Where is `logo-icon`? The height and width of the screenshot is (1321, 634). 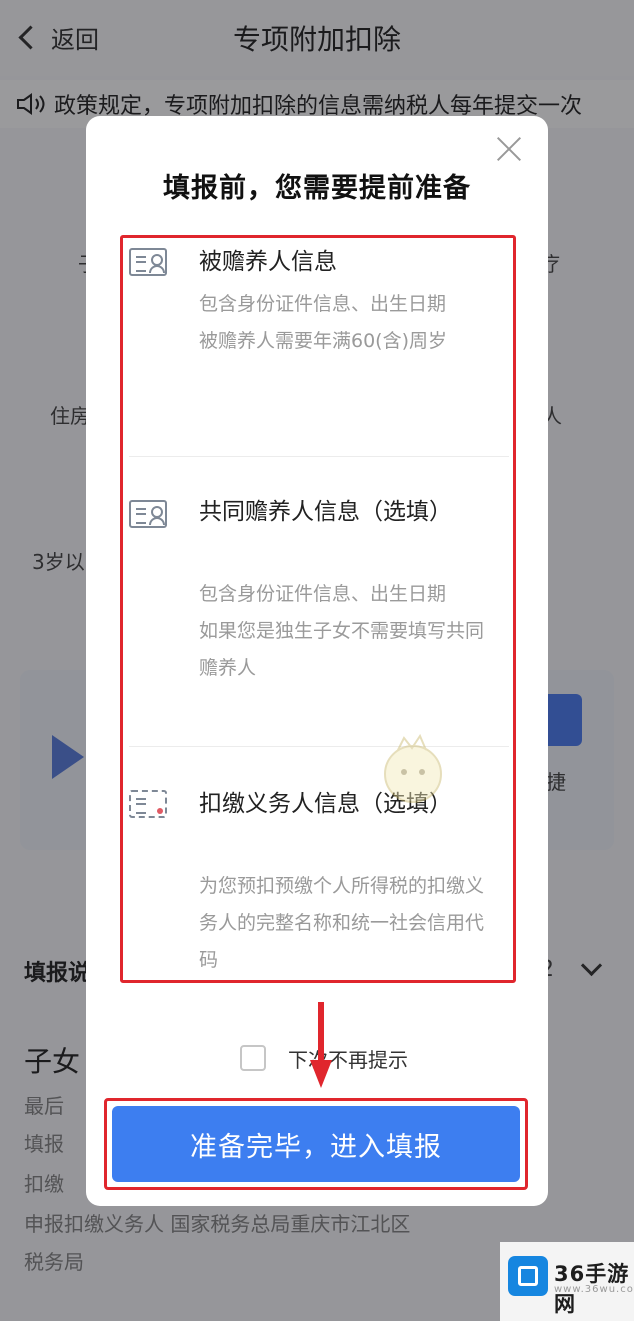 logo-icon is located at coordinates (528, 1276).